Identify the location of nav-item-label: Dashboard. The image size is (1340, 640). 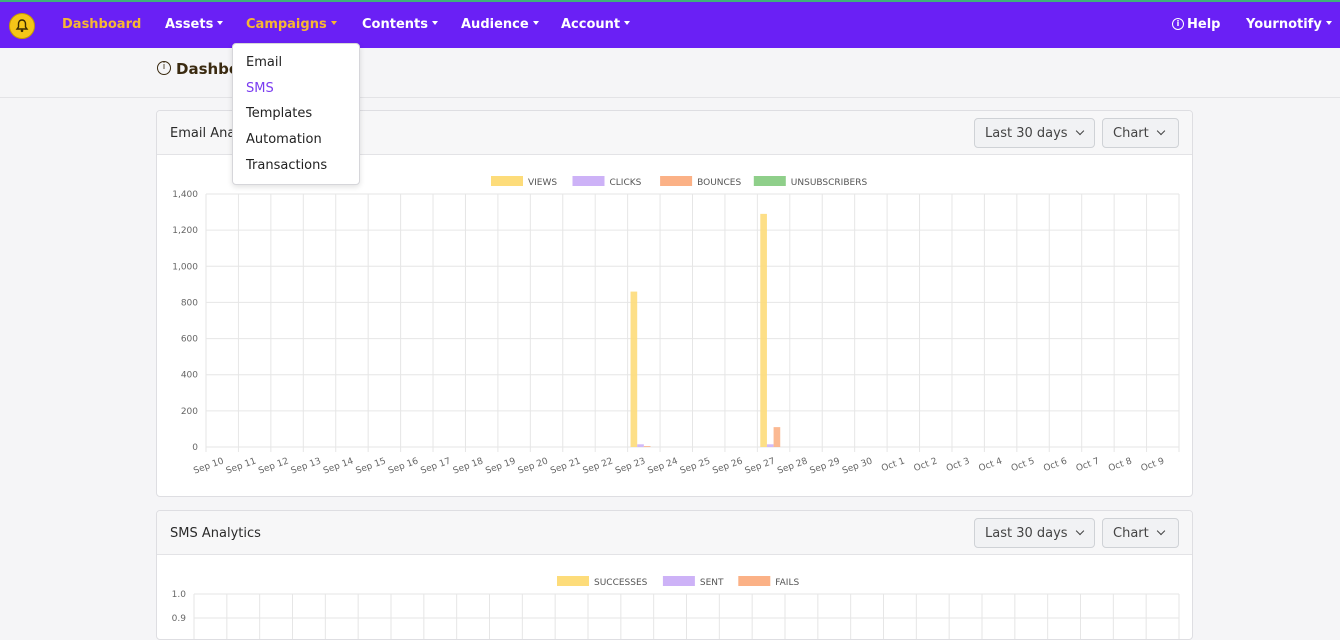
(102, 24).